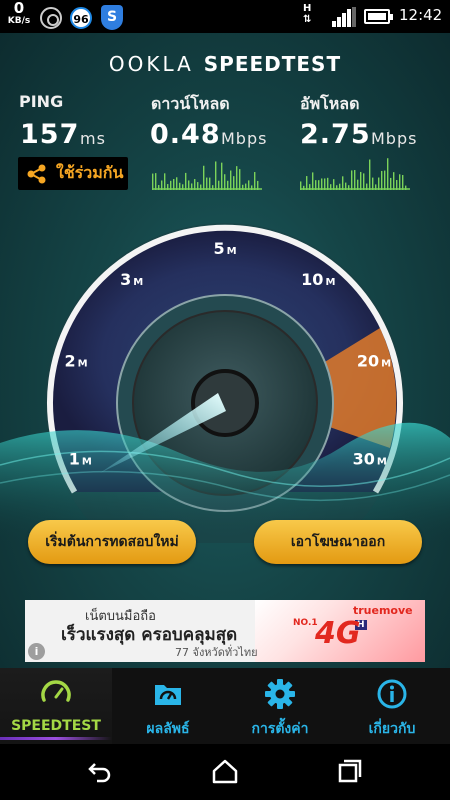 The height and width of the screenshot is (800, 450). I want to click on ad-info-icon: i, so click(36, 651).